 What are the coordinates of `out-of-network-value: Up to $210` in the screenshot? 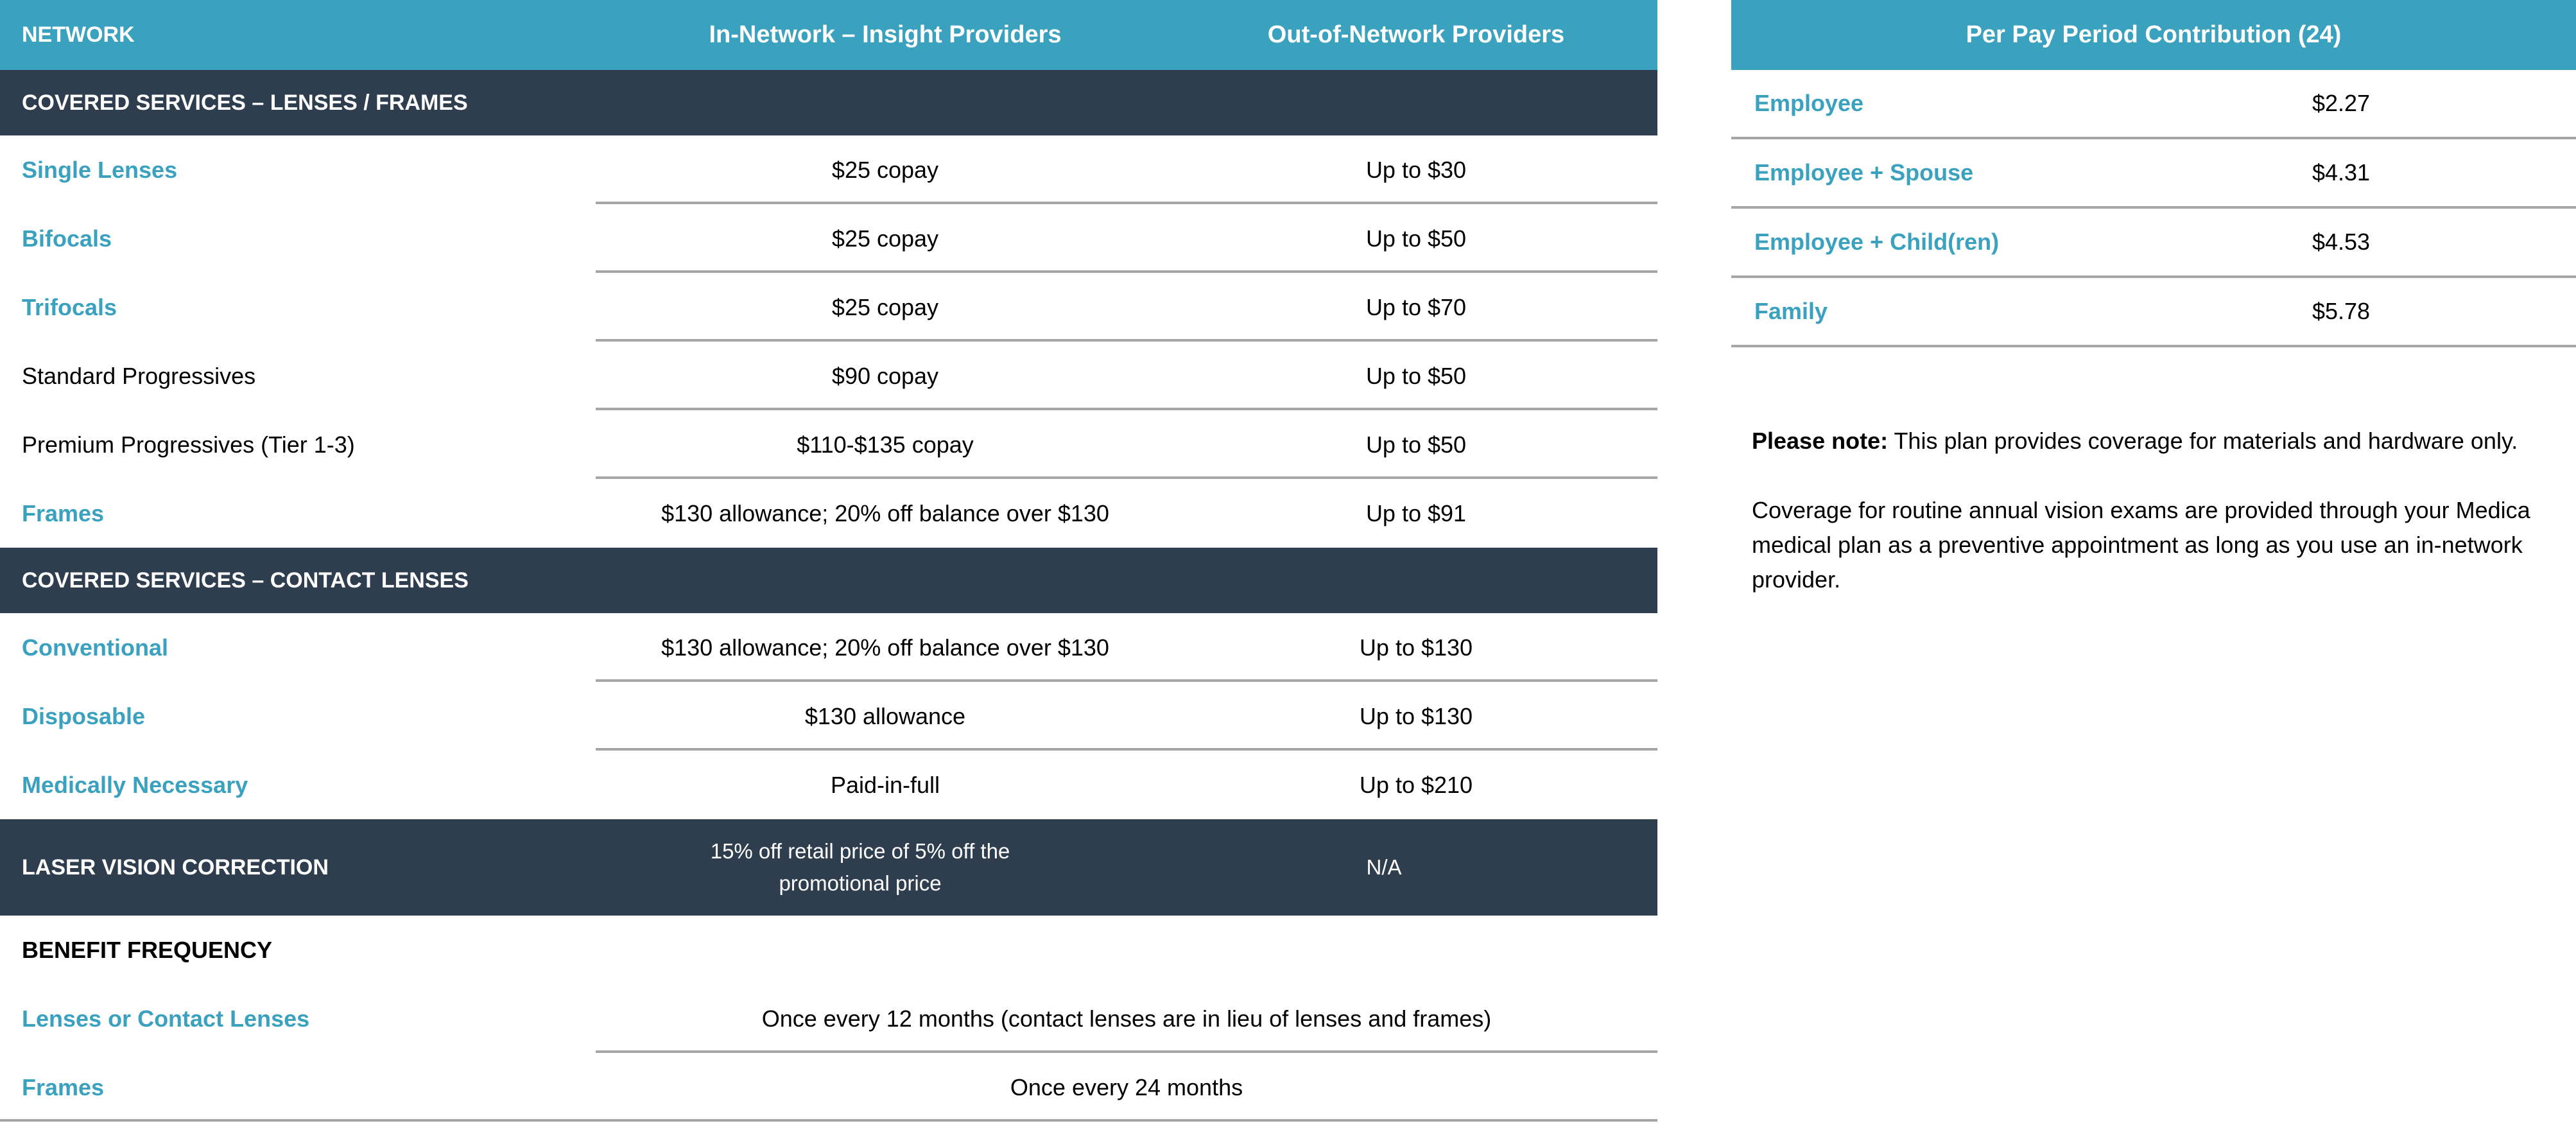 It's located at (1416, 784).